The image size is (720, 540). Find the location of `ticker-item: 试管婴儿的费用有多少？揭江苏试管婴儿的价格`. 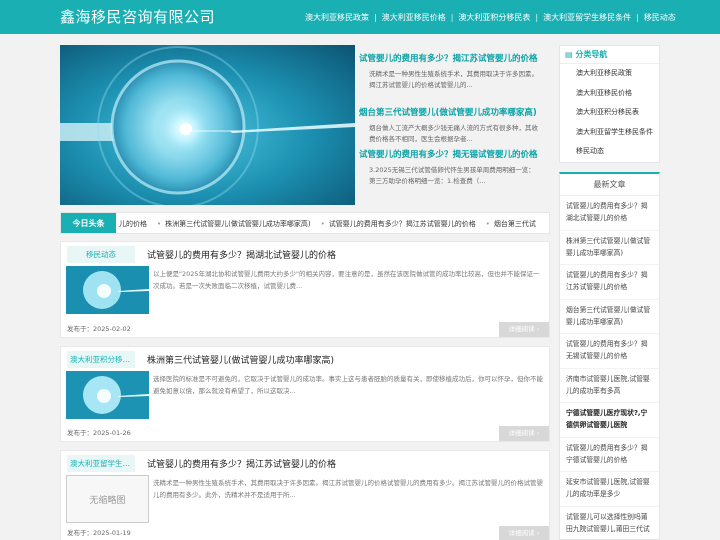

ticker-item: 试管婴儿的费用有多少？揭江苏试管婴儿的价格 is located at coordinates (402, 224).